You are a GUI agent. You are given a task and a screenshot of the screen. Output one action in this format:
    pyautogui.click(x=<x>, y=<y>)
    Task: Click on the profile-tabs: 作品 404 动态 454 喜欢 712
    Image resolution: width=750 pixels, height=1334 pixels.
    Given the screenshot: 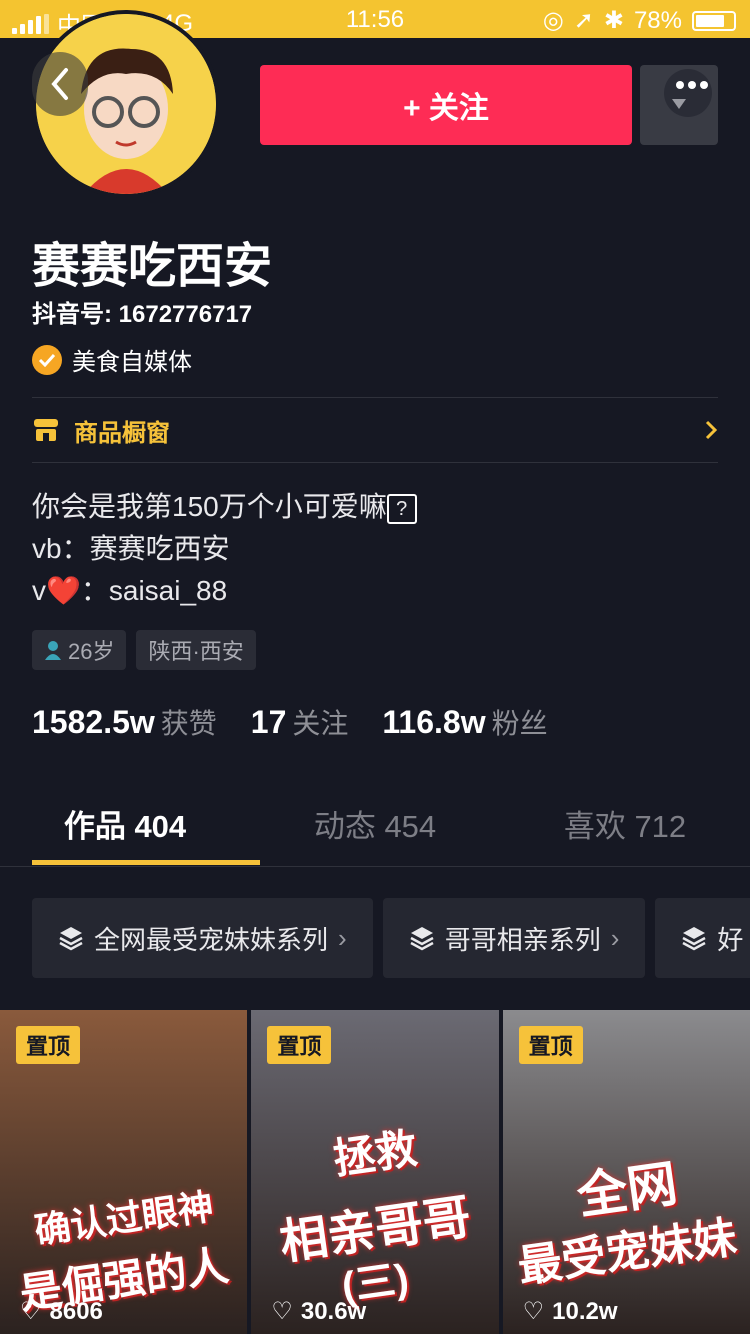 What is the action you would take?
    pyautogui.click(x=375, y=828)
    